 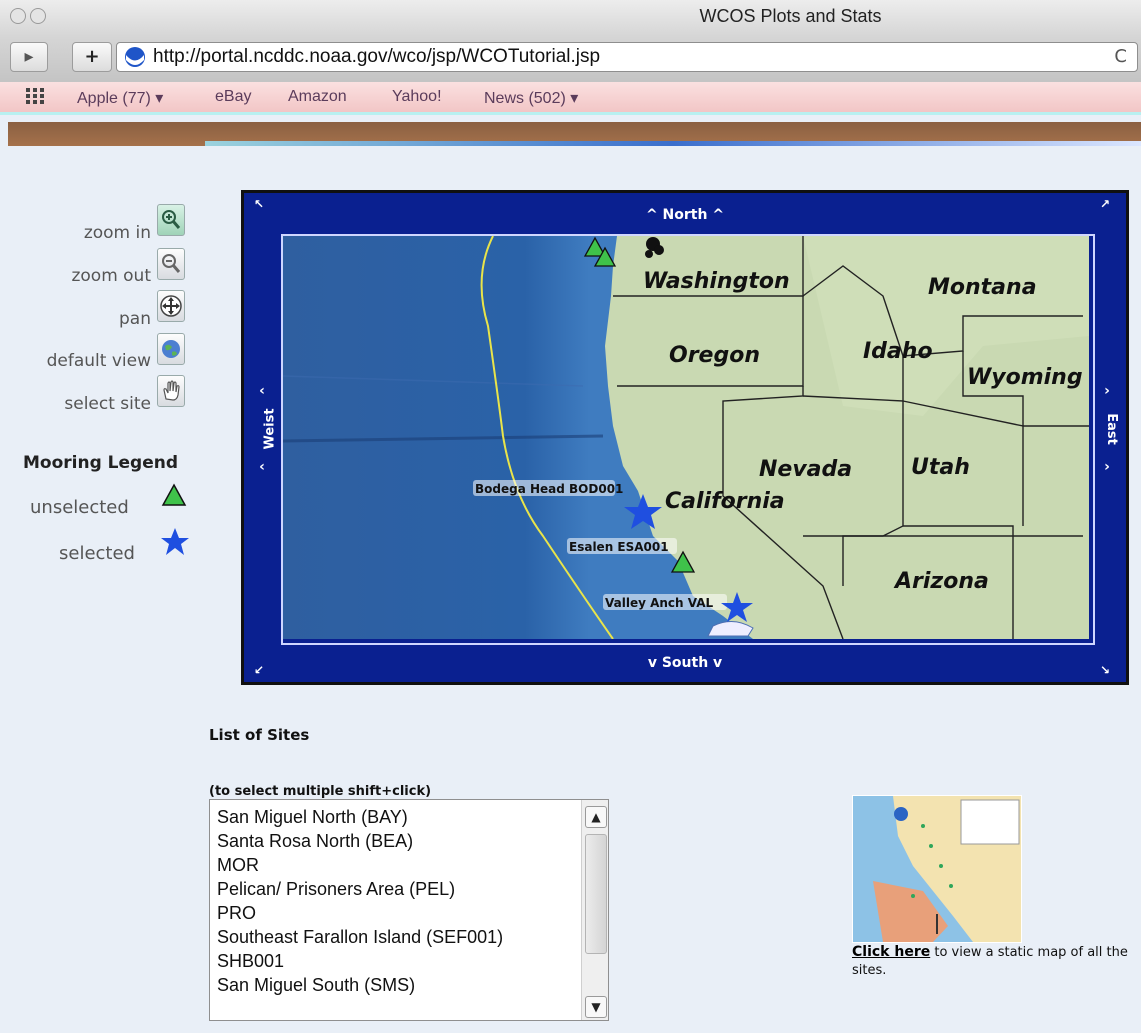 What do you see at coordinates (117, 233) in the screenshot?
I see `zoom-in-label: zoom in` at bounding box center [117, 233].